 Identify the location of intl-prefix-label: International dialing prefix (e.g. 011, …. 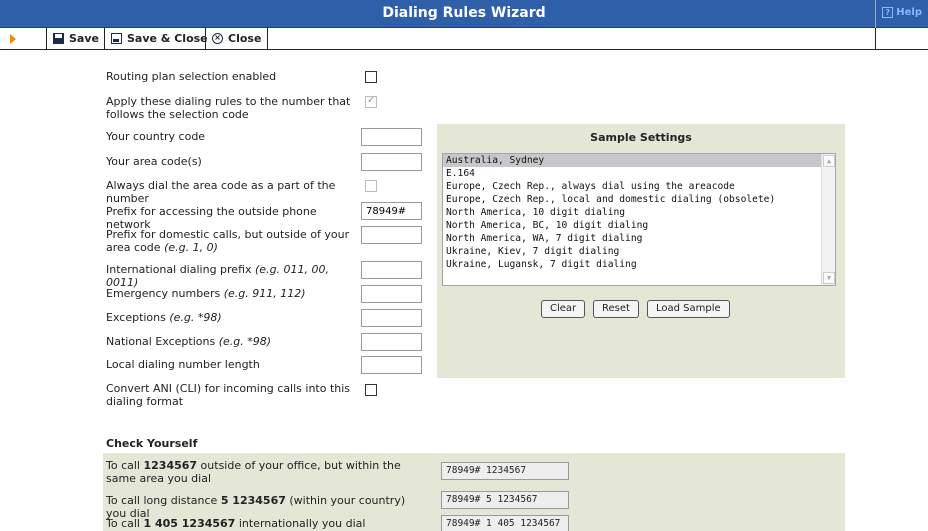
(233, 276).